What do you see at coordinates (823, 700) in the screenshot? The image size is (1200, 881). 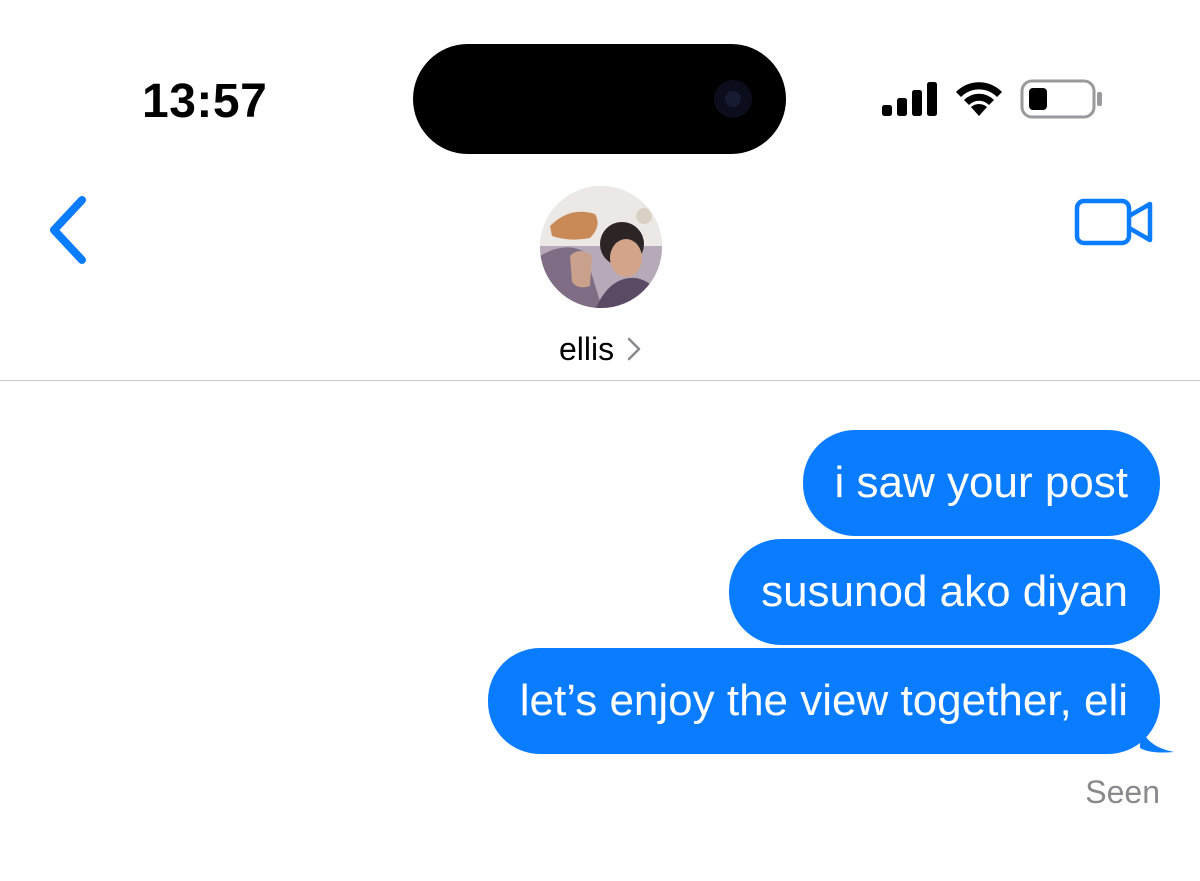 I see `message-text: let’s enjoy the view together, eli` at bounding box center [823, 700].